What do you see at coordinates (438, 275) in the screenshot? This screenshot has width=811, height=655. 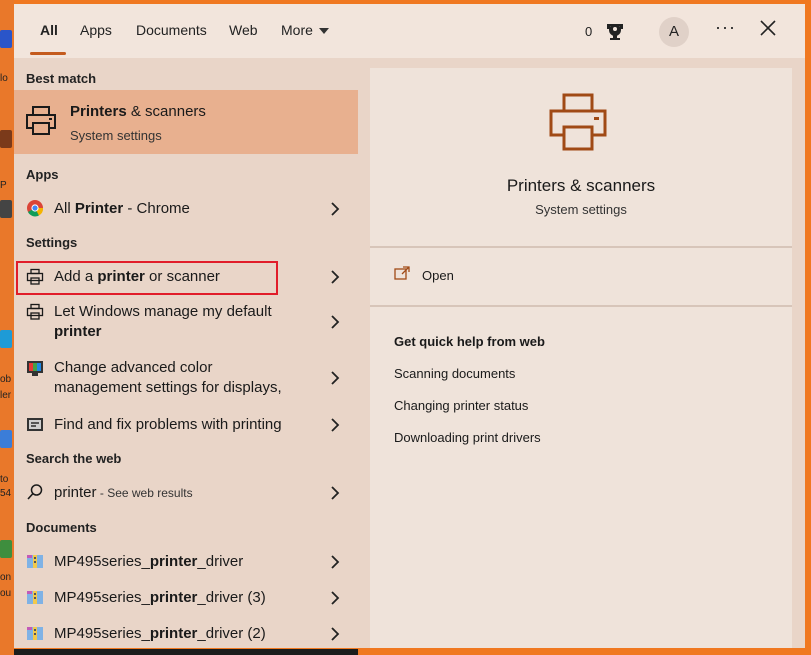 I see `open-label: Open` at bounding box center [438, 275].